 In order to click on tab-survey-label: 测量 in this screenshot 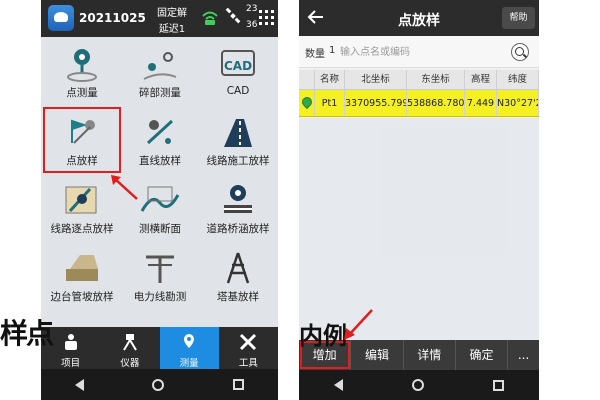, I will do `click(189, 363)`.